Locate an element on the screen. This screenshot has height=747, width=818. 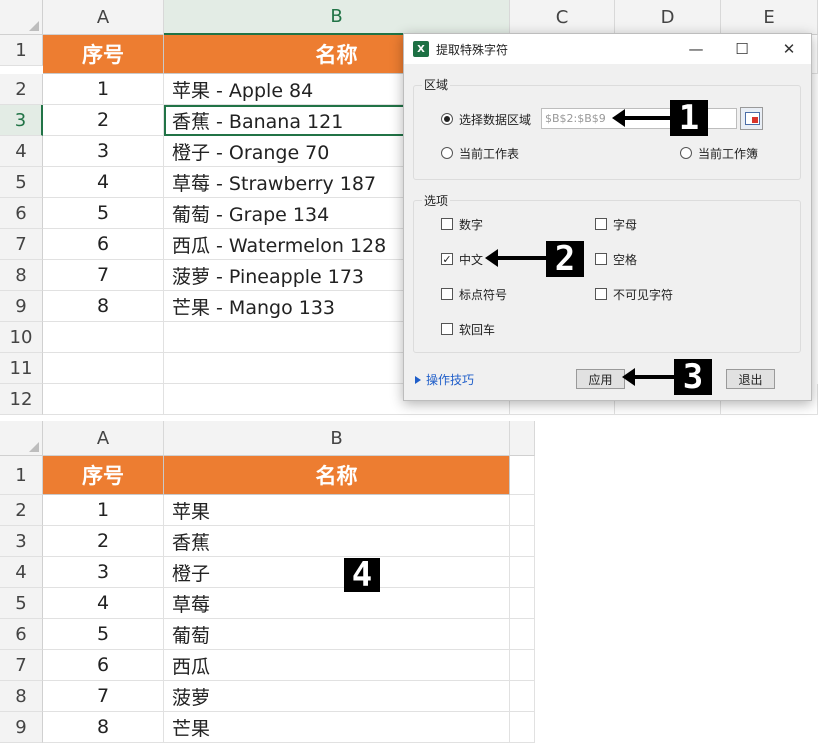
range-picker-icon is located at coordinates (751, 118).